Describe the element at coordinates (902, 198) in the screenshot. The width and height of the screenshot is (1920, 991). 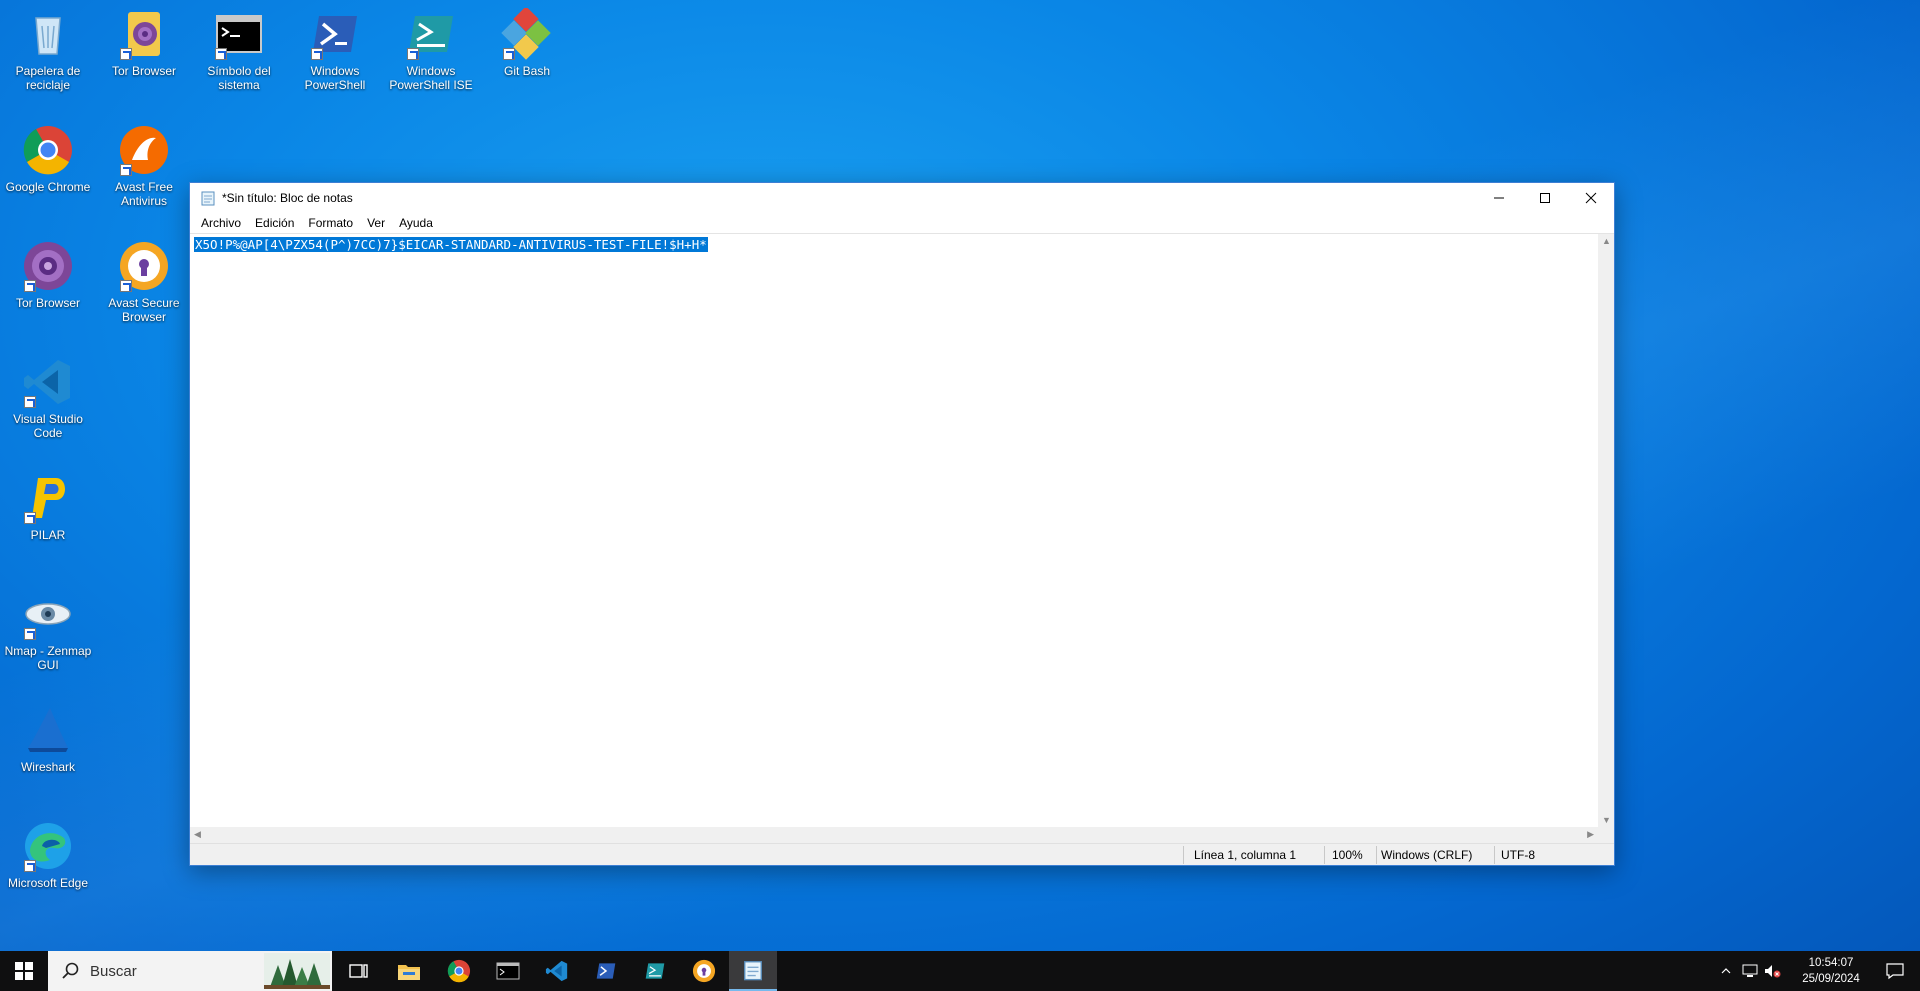
I see `title-bar: *Sin título: Bloc de notas` at that location.